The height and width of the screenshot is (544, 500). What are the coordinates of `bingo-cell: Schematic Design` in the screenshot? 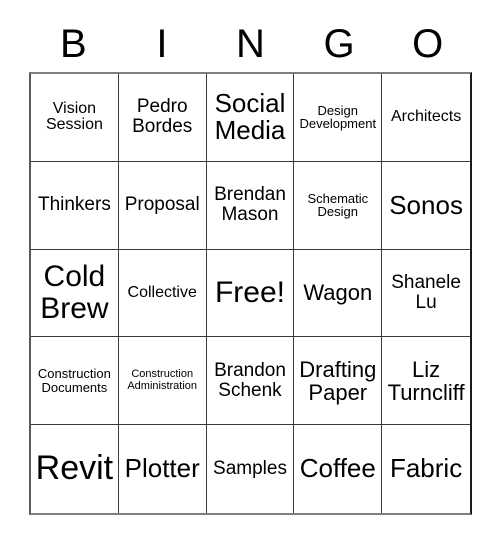 It's located at (338, 205).